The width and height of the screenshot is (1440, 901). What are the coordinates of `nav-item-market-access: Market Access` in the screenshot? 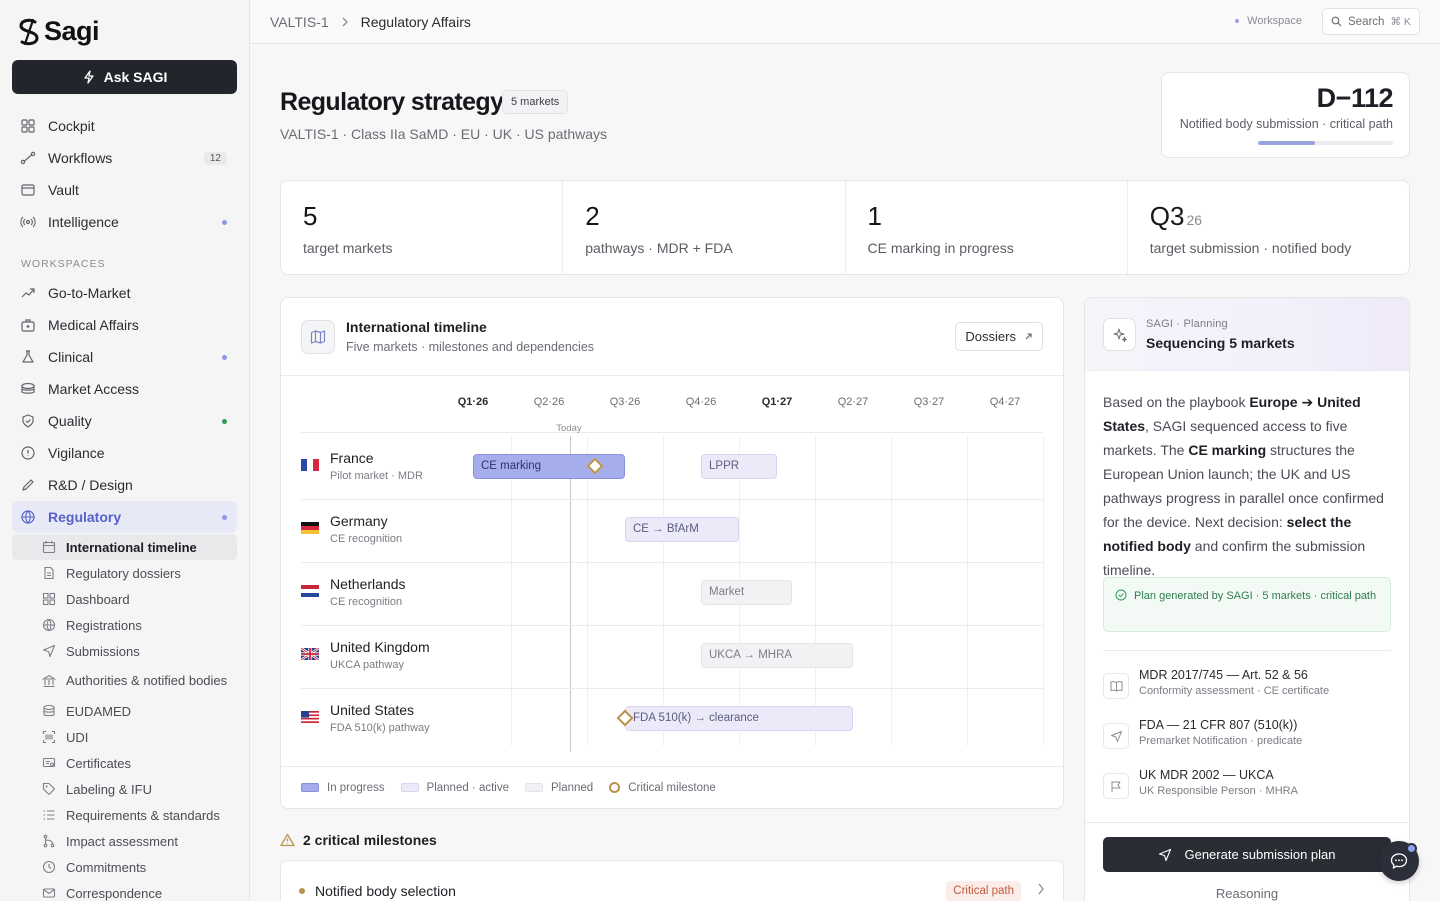 It's located at (124, 389).